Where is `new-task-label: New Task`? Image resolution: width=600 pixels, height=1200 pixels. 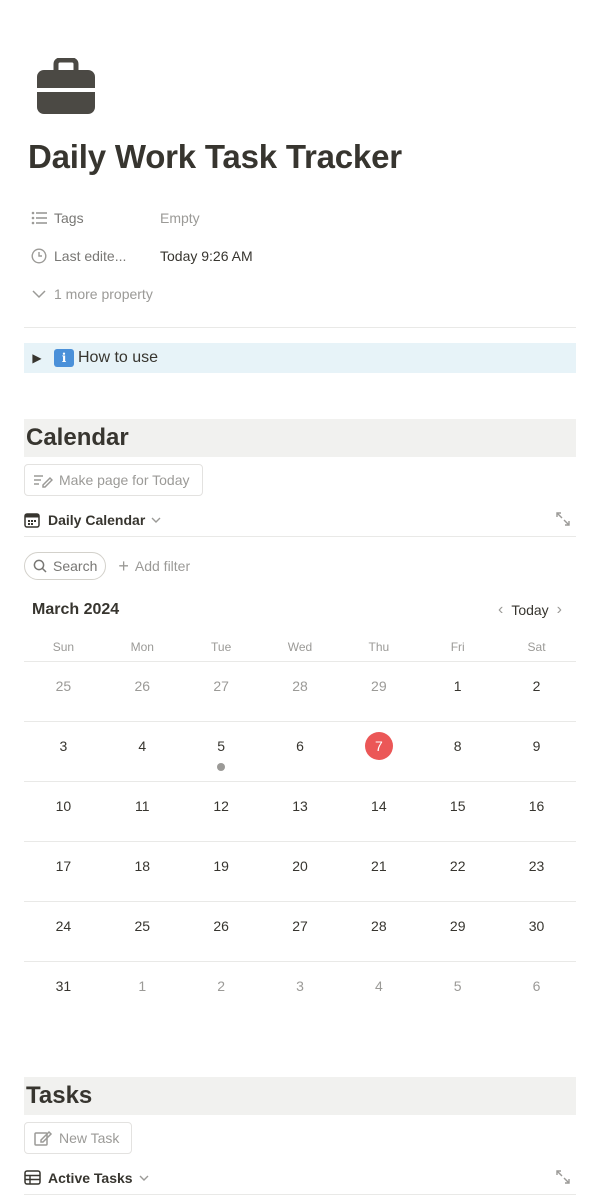
new-task-label: New Task is located at coordinates (89, 1138).